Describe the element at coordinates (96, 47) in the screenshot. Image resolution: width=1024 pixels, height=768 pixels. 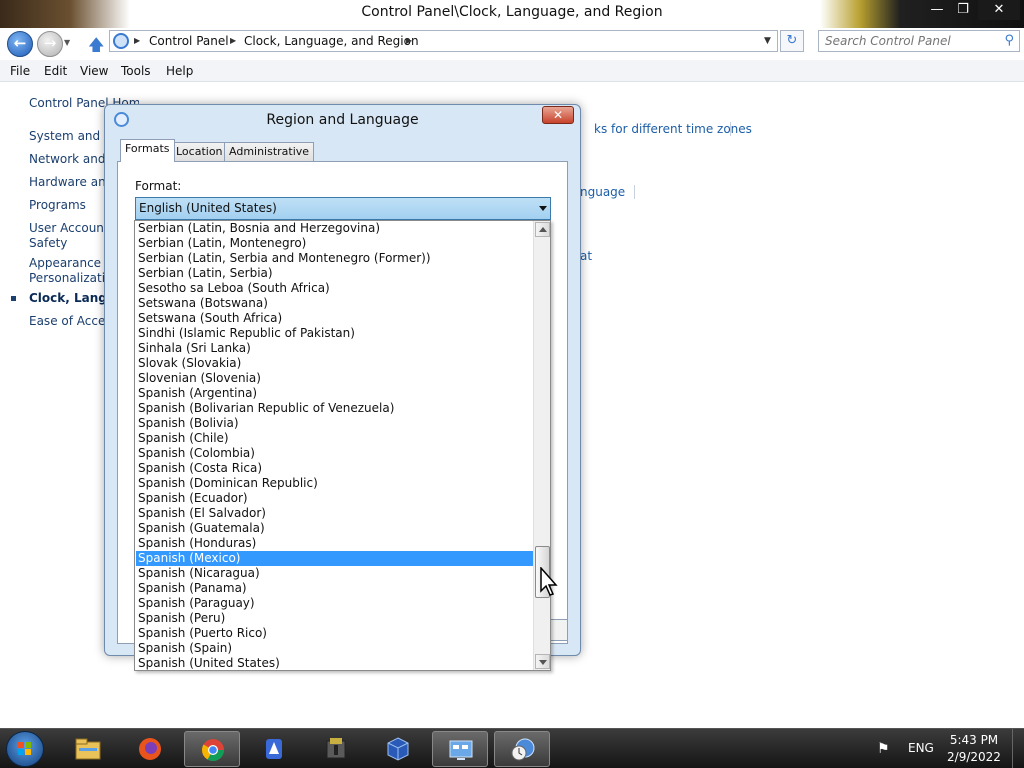
I see `up-arrow-icon: 🡅` at that location.